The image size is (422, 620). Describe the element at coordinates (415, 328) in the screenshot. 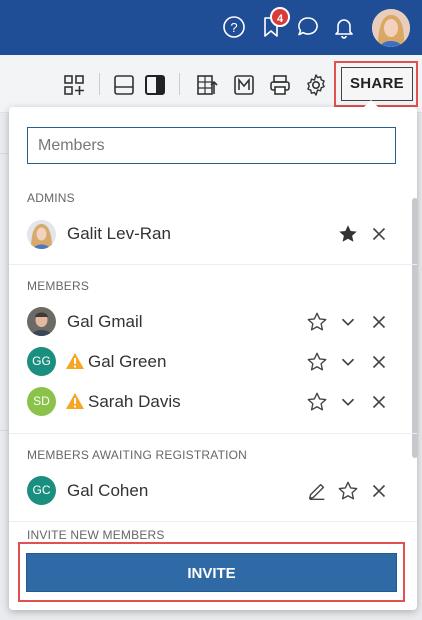

I see `panel-scrollbar` at that location.